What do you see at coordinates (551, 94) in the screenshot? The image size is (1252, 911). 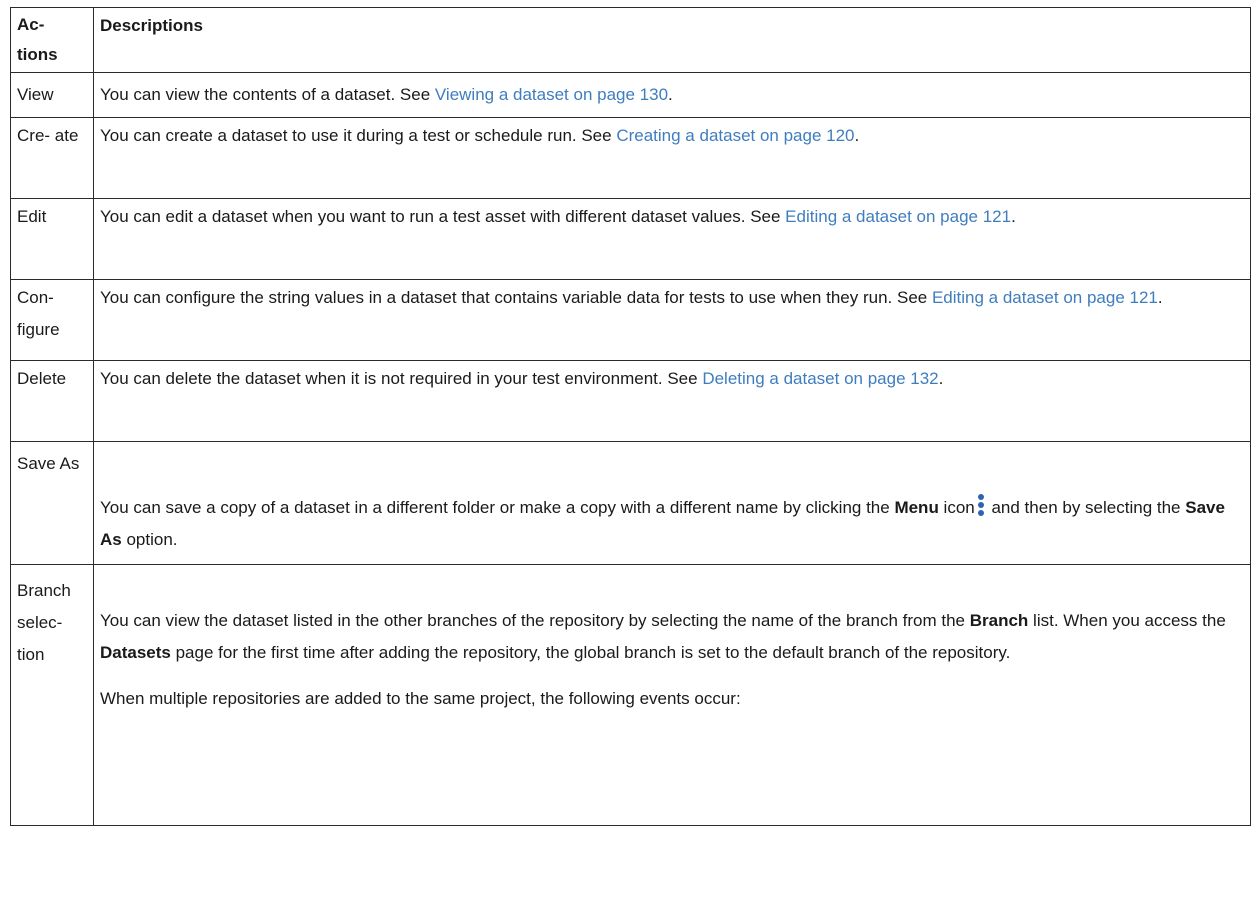 I see `link-viewing-a-dataset: Viewing a dataset on page 130` at bounding box center [551, 94].